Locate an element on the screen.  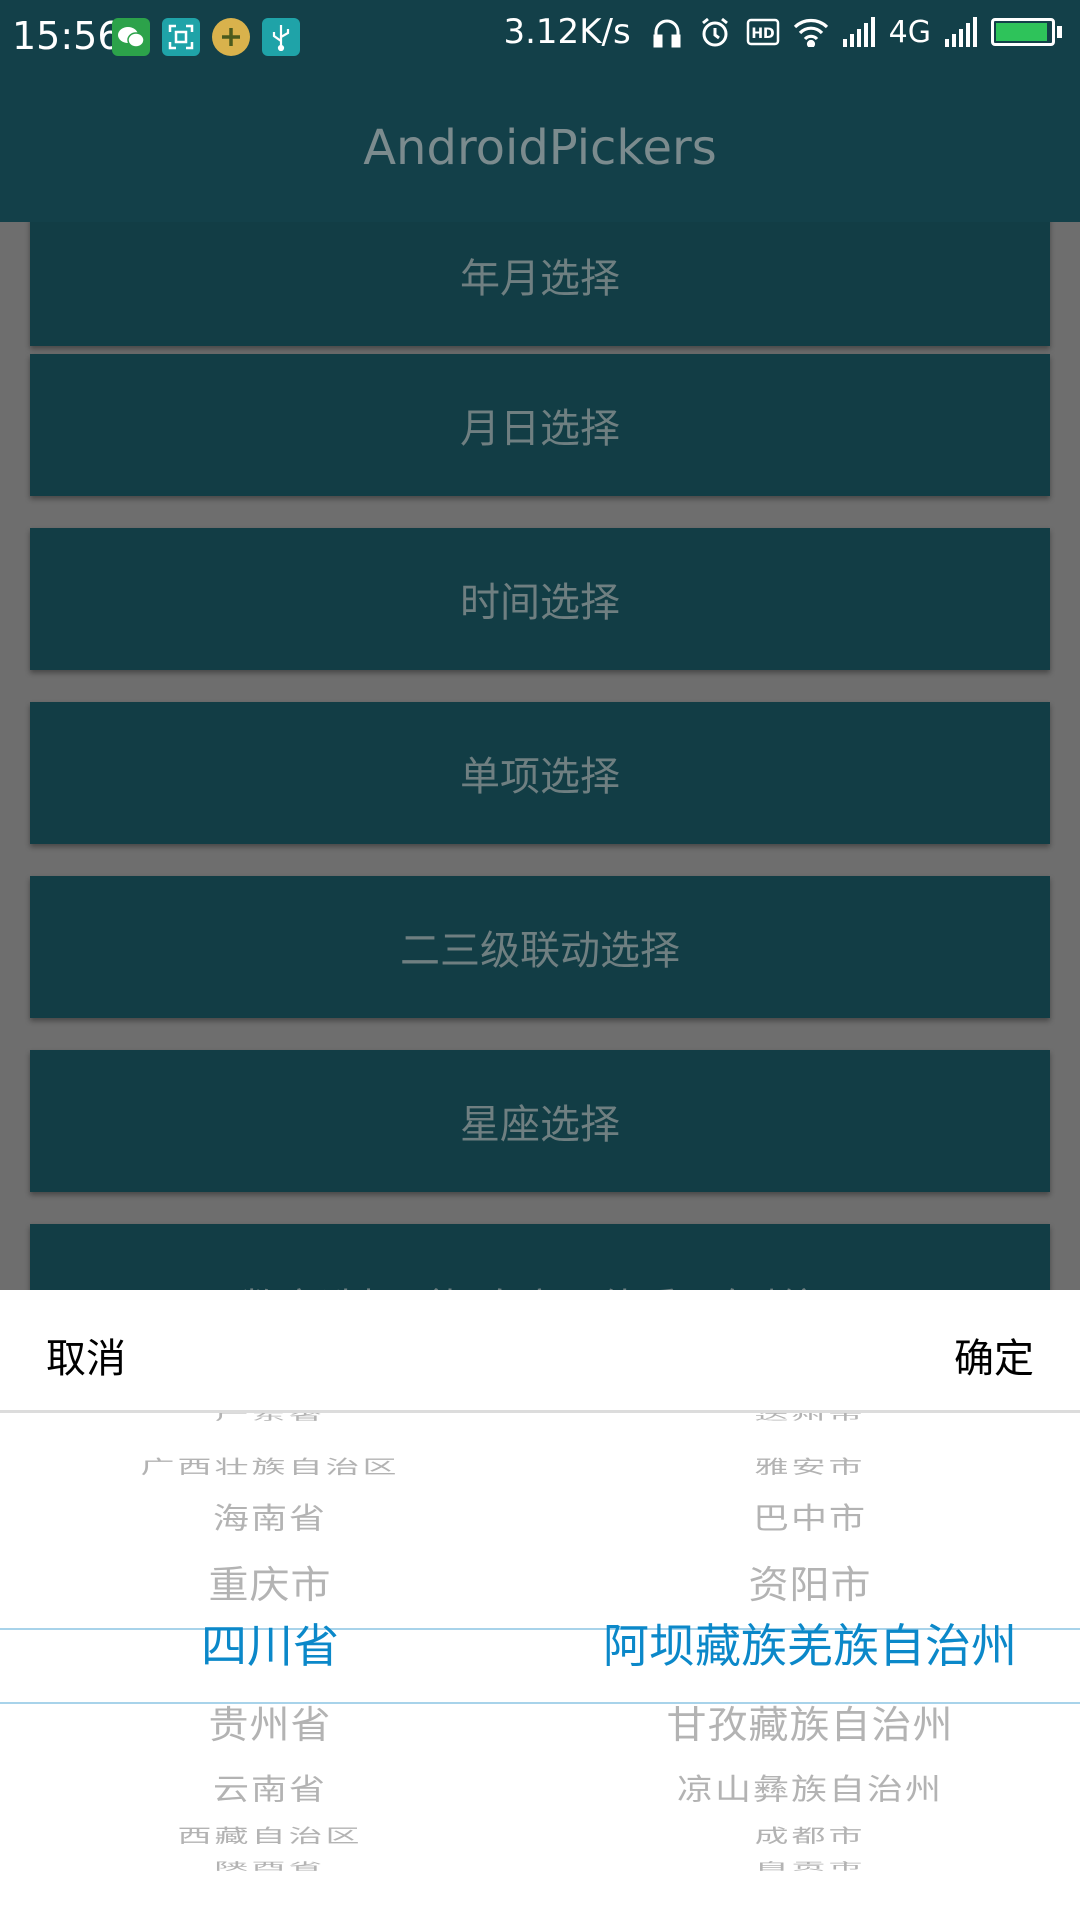
wheel-item: 云南省 is located at coordinates (270, 1787).